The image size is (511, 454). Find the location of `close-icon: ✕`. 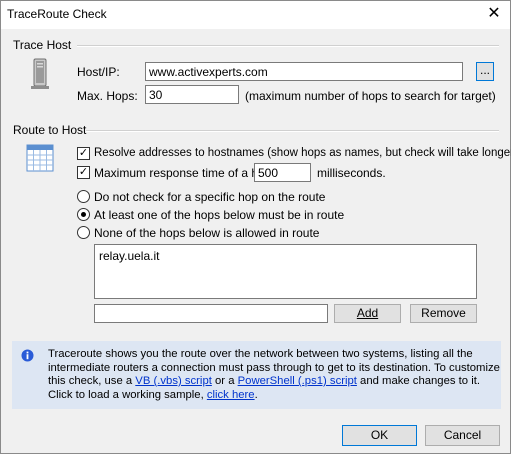

close-icon: ✕ is located at coordinates (494, 14).